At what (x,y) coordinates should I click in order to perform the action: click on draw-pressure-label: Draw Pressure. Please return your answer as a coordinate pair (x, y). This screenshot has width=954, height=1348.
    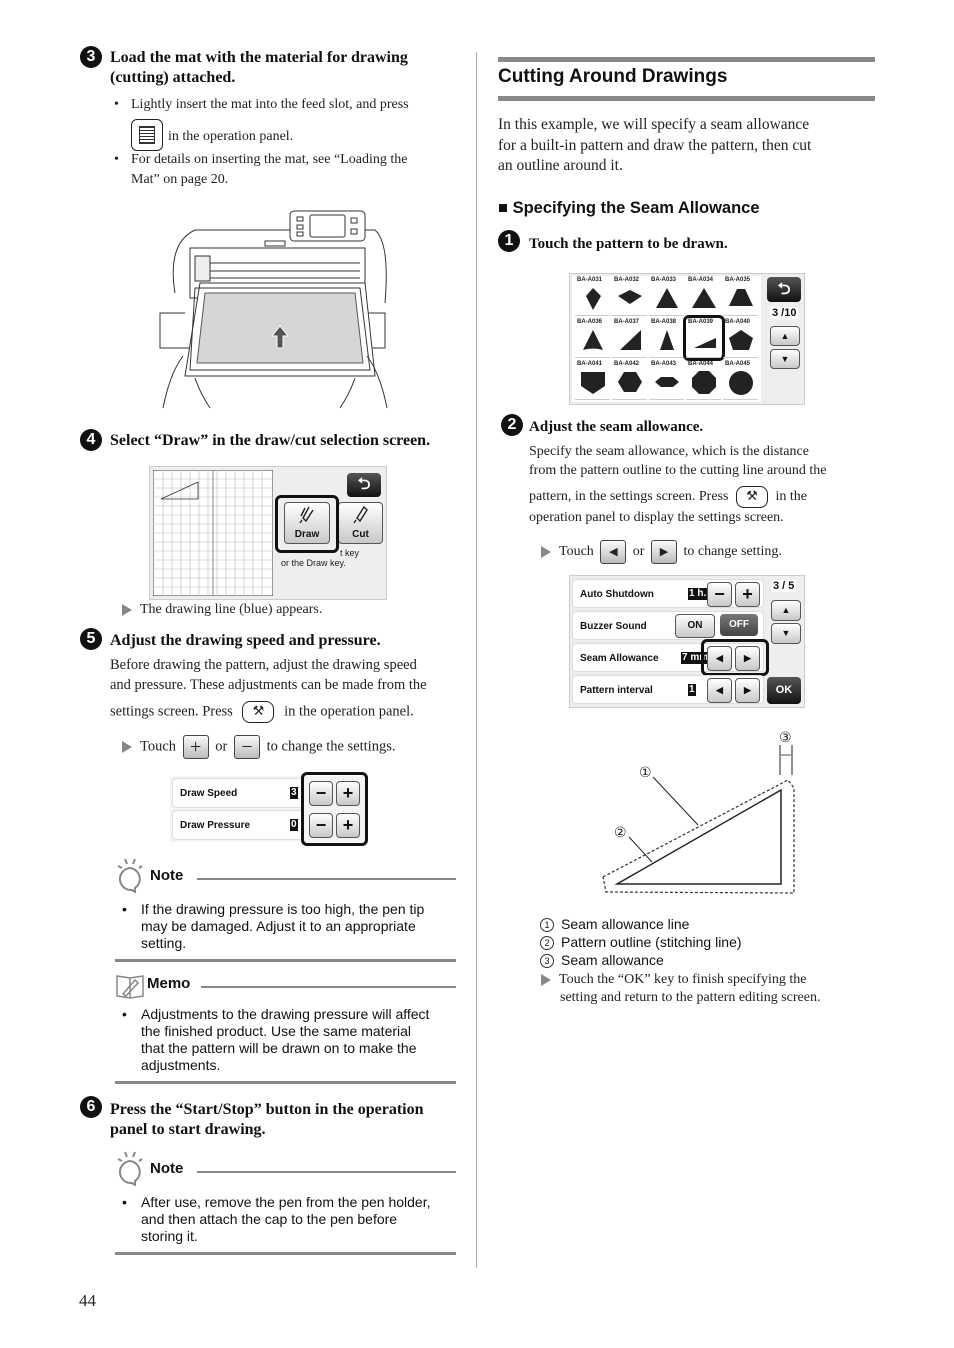
    Looking at the image, I should click on (215, 825).